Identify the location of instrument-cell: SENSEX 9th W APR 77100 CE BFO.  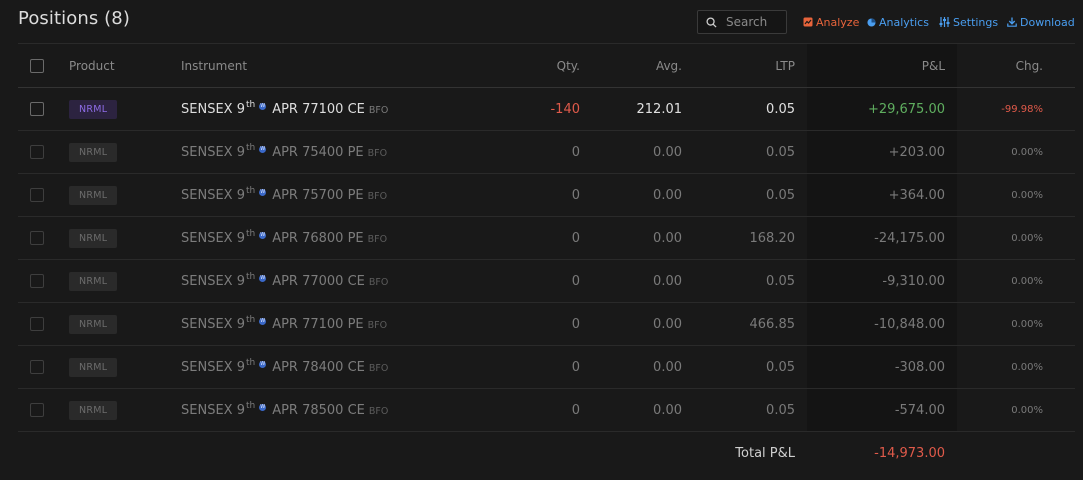
(284, 109).